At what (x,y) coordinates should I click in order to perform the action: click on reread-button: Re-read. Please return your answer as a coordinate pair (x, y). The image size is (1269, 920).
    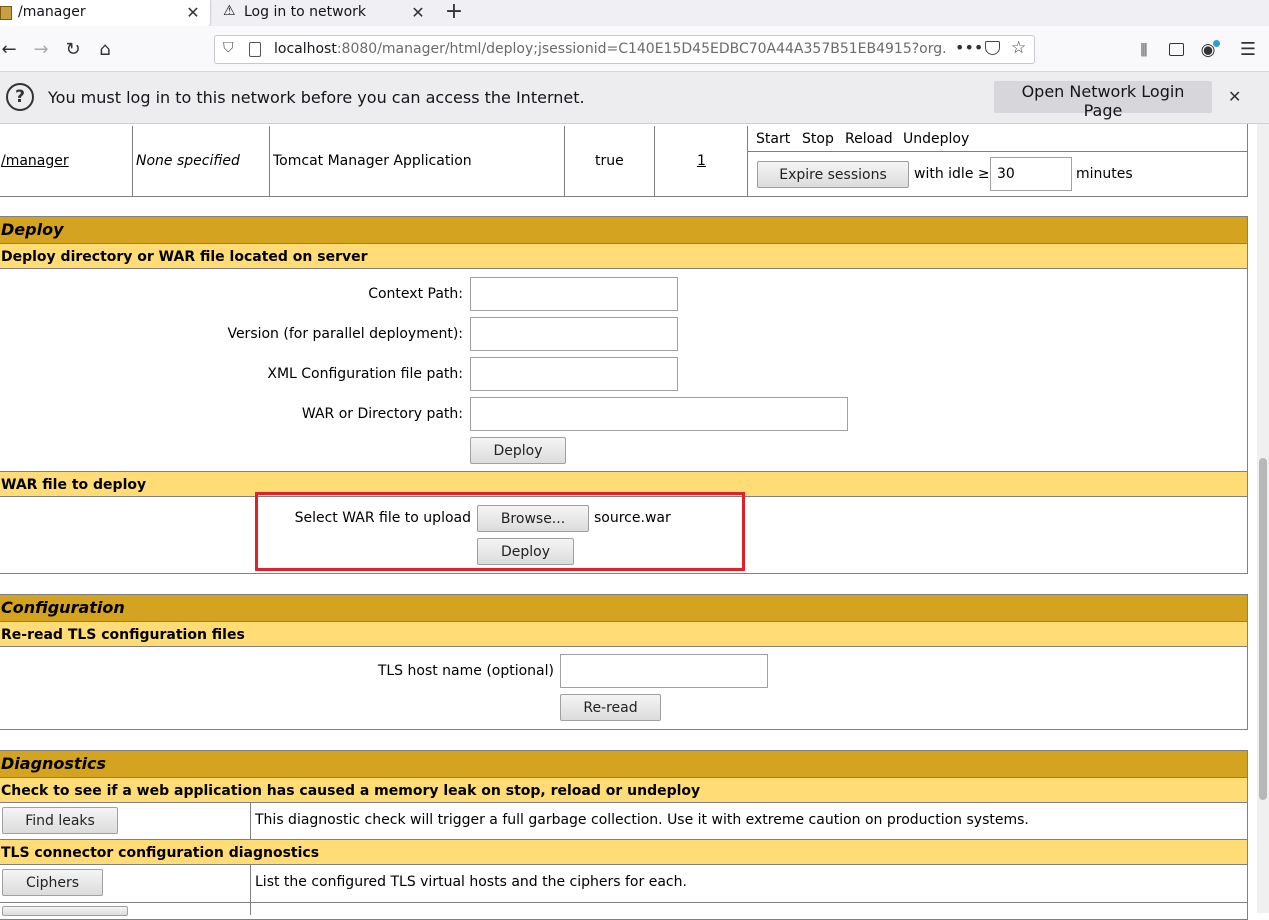
    Looking at the image, I should click on (610, 707).